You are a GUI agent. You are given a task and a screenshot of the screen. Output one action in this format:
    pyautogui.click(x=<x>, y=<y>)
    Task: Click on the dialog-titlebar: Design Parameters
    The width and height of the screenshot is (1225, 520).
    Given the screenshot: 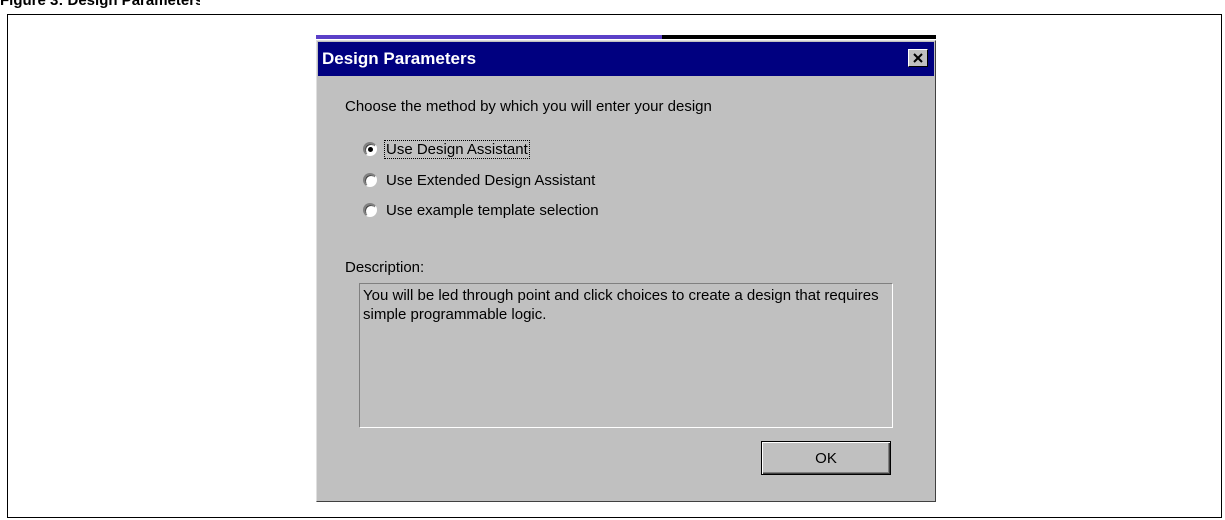 What is the action you would take?
    pyautogui.click(x=626, y=59)
    